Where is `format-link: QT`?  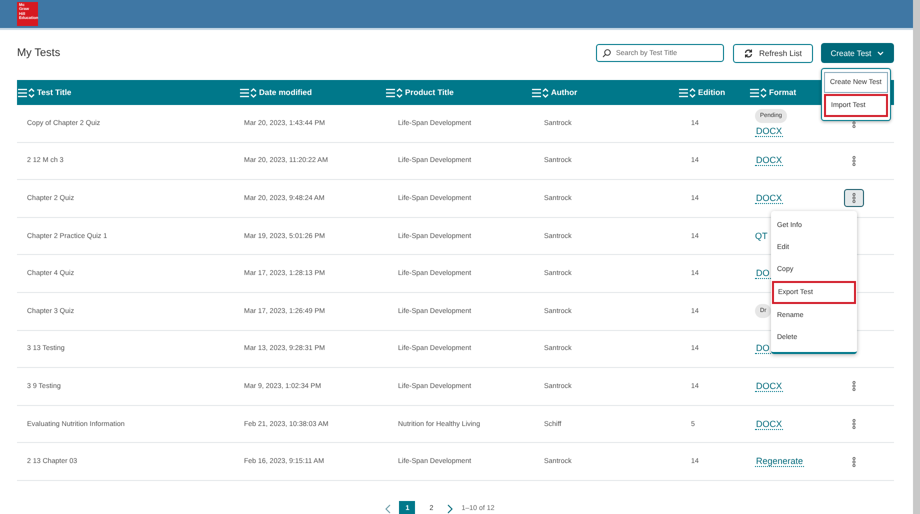
format-link: QT is located at coordinates (761, 236).